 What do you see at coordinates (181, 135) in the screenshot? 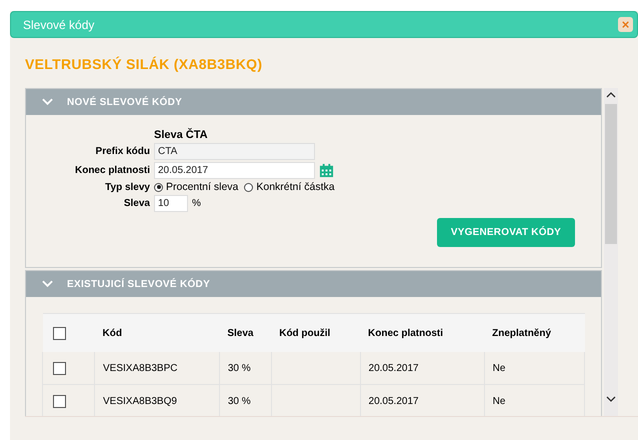
I see `discount-name: Sleva ČTA` at bounding box center [181, 135].